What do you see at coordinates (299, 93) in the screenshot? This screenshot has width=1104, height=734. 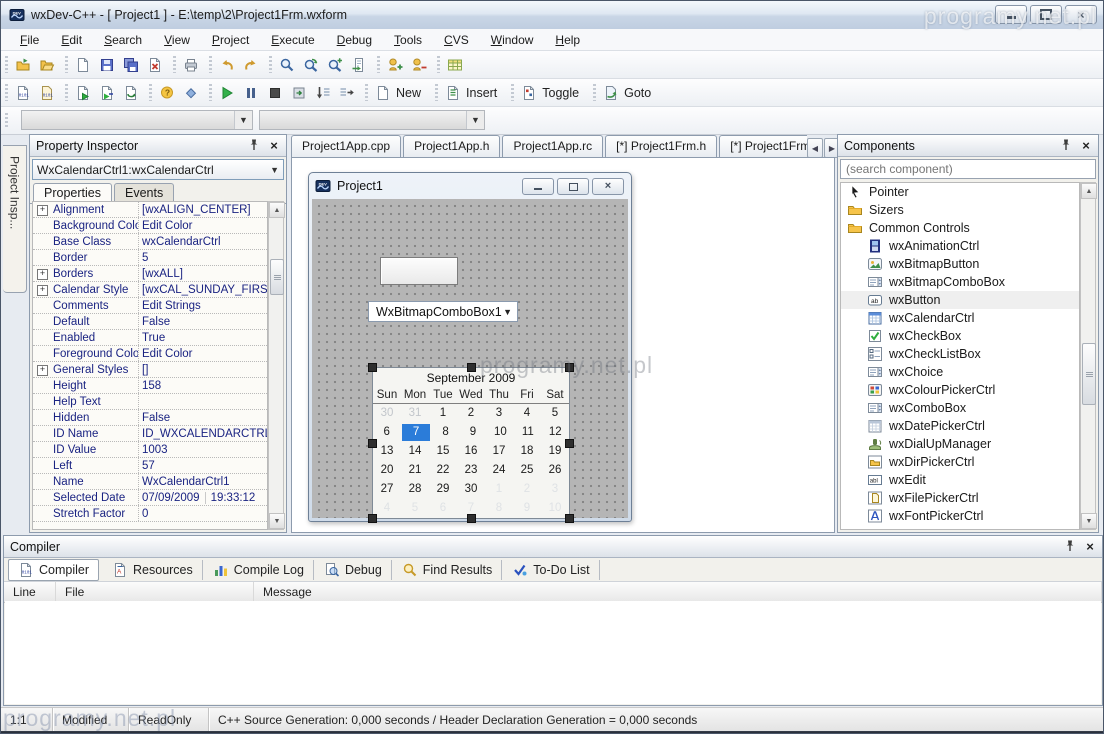 I see `reset-button` at bounding box center [299, 93].